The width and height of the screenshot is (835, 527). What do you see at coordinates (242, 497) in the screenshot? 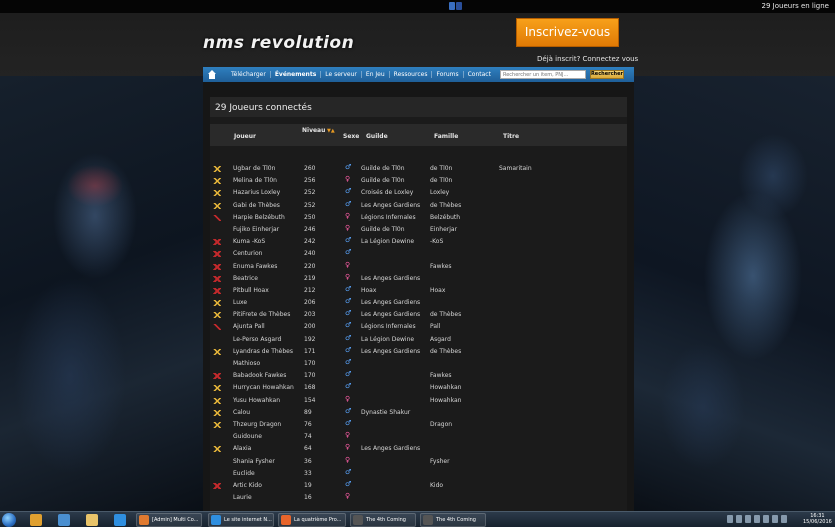
I see `player-name: Laurie` at bounding box center [242, 497].